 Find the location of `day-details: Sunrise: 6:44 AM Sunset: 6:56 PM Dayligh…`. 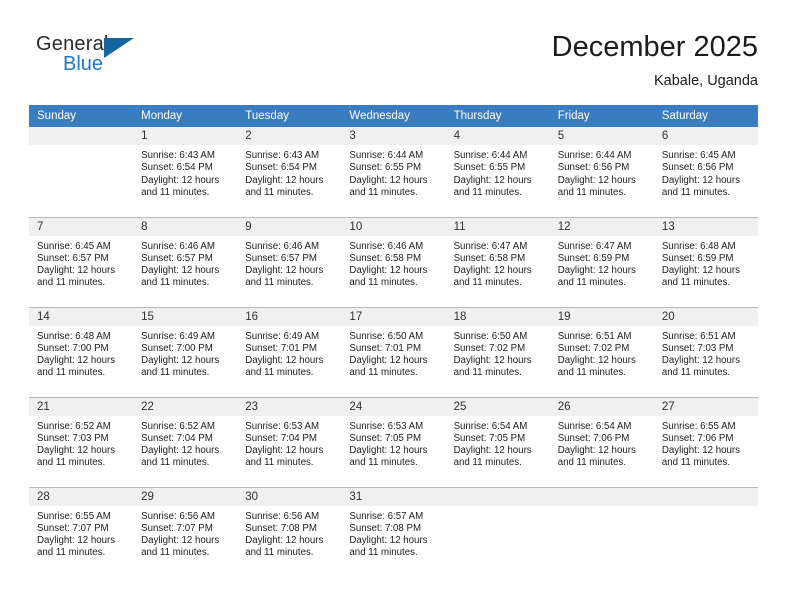

day-details: Sunrise: 6:44 AM Sunset: 6:56 PM Dayligh… is located at coordinates (602, 172).